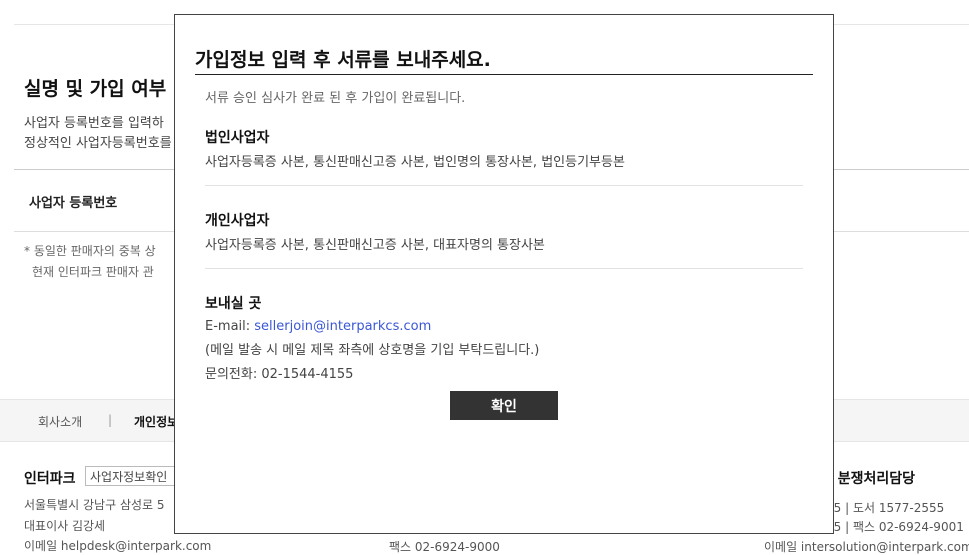 The image size is (969, 555). I want to click on footer-ceo: 대표이사 김강세, so click(65, 526).